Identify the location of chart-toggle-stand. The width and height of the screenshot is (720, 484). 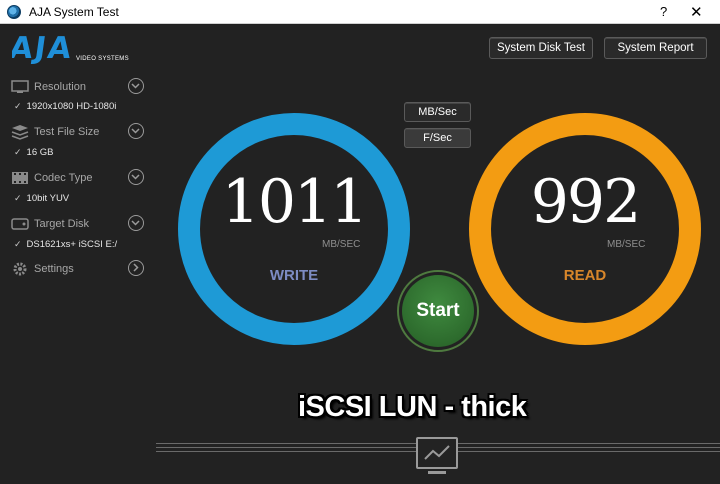
(437, 472).